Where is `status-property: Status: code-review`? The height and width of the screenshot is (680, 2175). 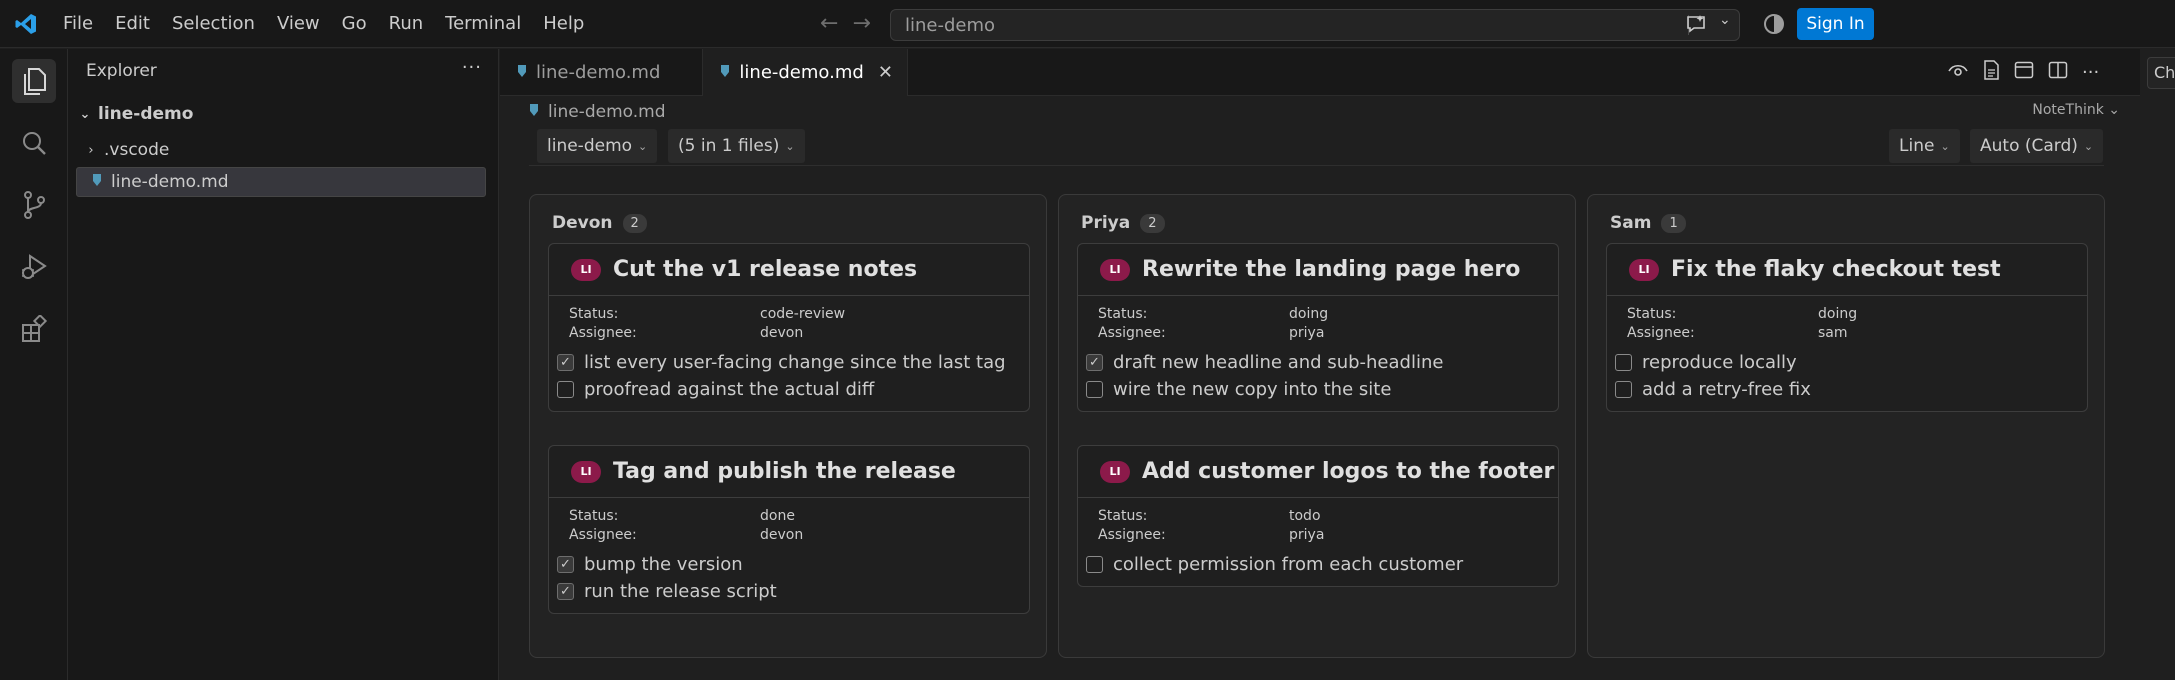 status-property: Status: code-review is located at coordinates (799, 314).